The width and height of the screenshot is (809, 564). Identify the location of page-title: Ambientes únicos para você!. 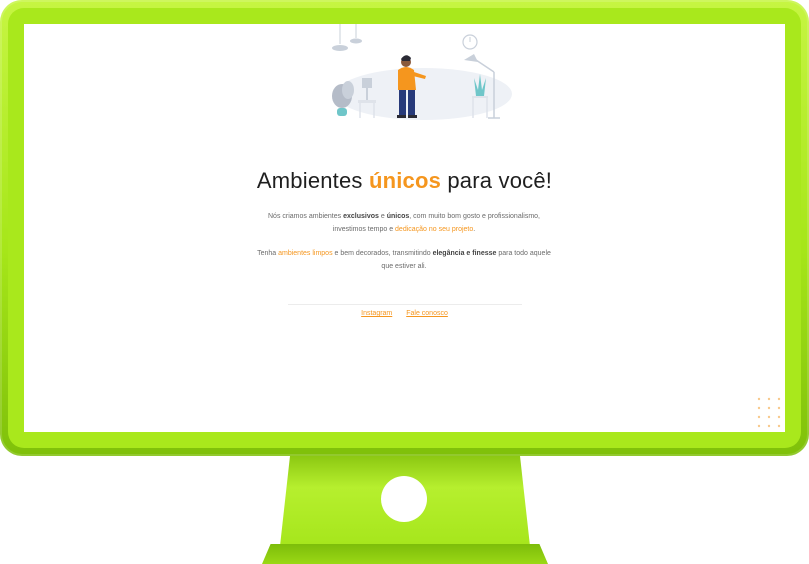
(404, 181).